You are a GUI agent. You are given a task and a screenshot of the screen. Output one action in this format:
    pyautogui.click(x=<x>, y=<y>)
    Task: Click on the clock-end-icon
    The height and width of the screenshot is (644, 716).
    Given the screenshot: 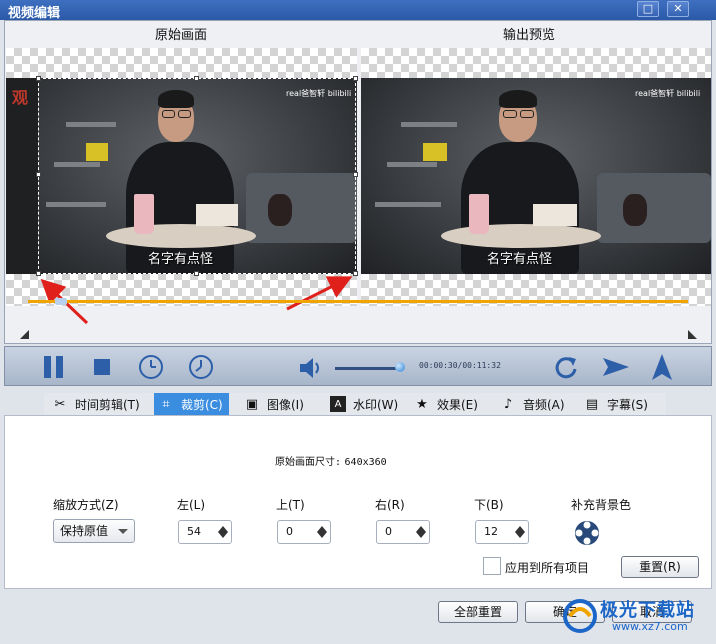 What is the action you would take?
    pyautogui.click(x=201, y=367)
    